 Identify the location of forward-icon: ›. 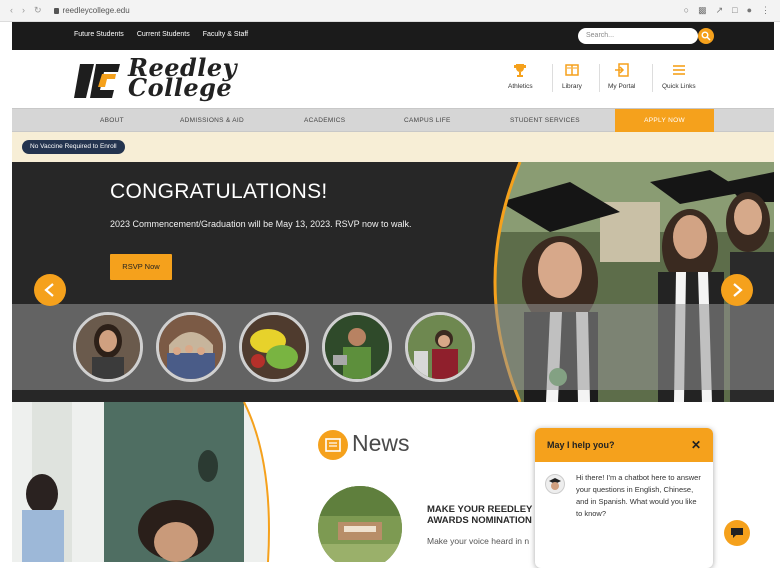
(23, 10).